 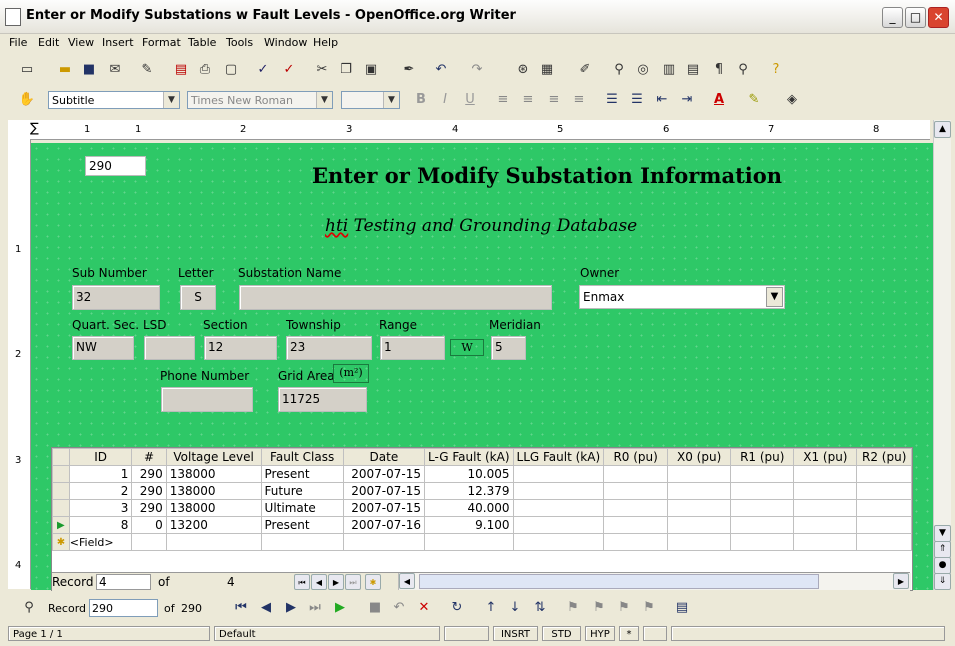 What do you see at coordinates (637, 100) in the screenshot?
I see `bullets-icon: ☰` at bounding box center [637, 100].